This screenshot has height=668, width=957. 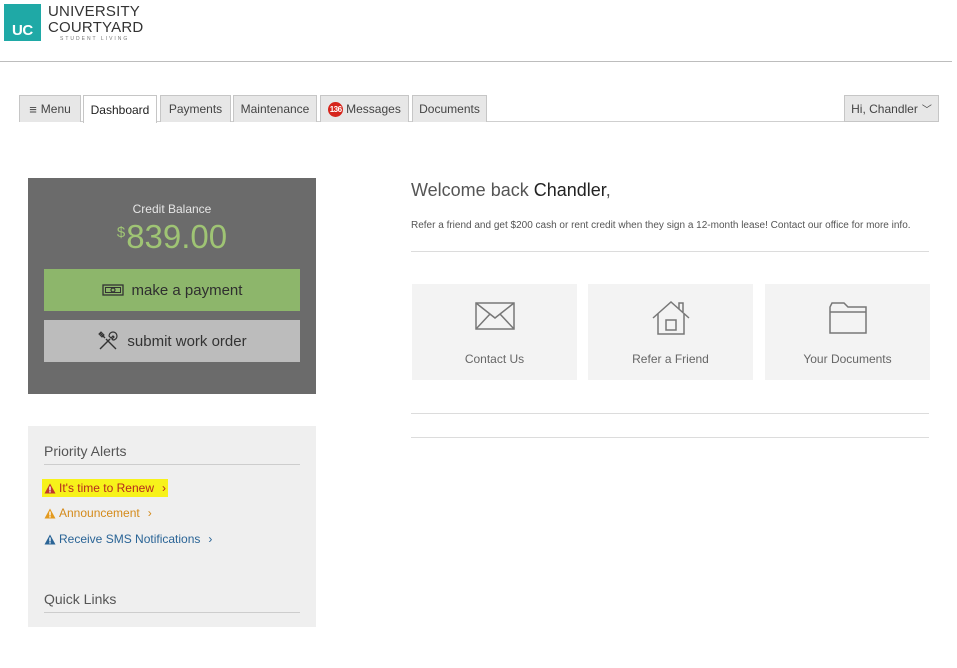 What do you see at coordinates (494, 359) in the screenshot?
I see `tile-label: Contact Us` at bounding box center [494, 359].